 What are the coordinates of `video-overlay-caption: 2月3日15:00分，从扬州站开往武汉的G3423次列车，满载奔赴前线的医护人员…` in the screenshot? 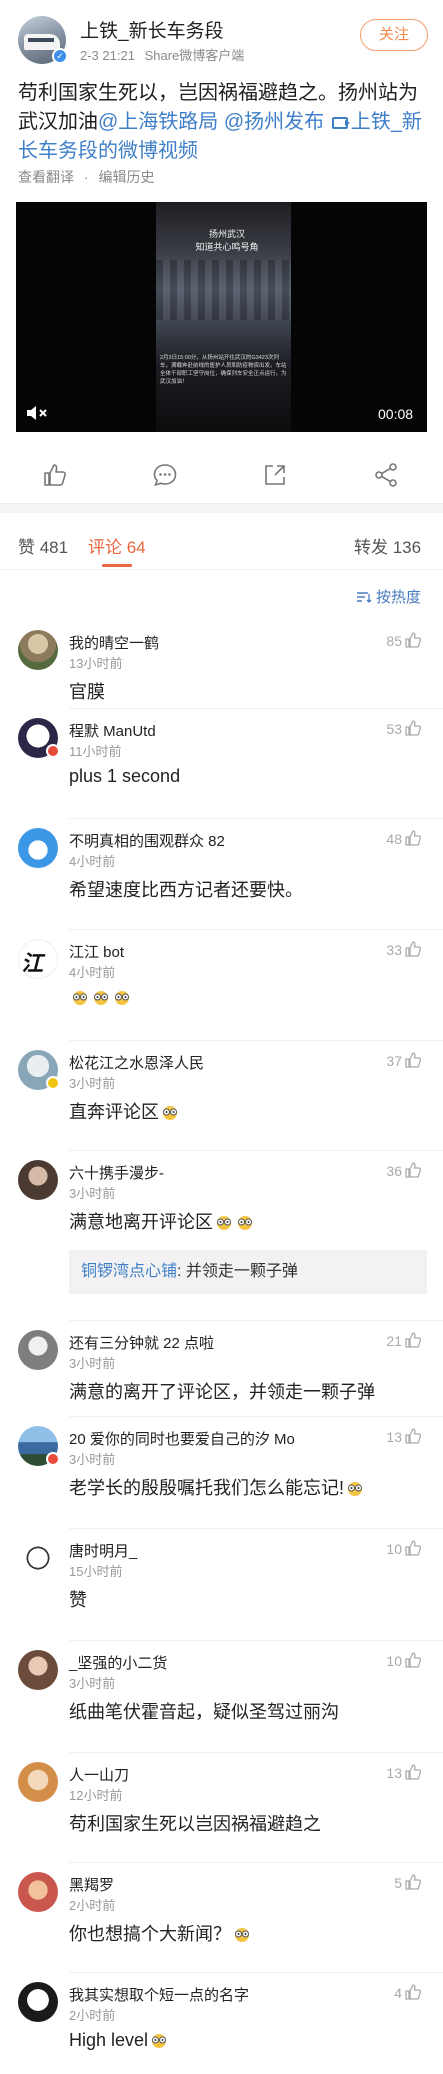 It's located at (223, 370).